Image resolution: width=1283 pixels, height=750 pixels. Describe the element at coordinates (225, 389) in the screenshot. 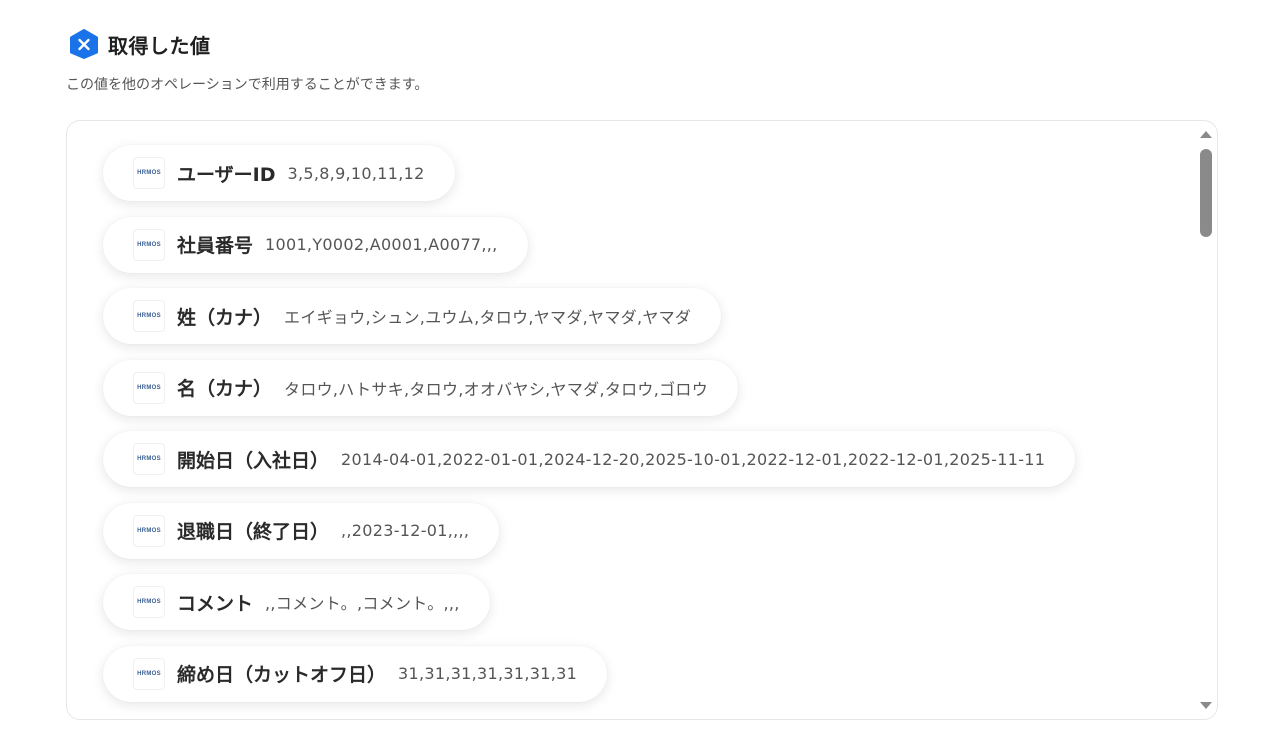

I see `value-label: 名（カナ）` at that location.